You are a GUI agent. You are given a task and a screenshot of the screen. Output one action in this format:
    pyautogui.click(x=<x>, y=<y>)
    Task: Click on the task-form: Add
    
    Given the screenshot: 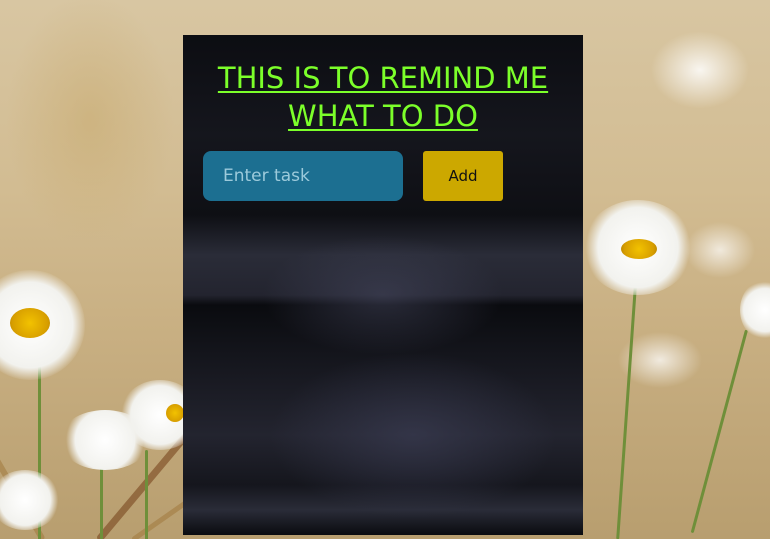 What is the action you would take?
    pyautogui.click(x=353, y=176)
    